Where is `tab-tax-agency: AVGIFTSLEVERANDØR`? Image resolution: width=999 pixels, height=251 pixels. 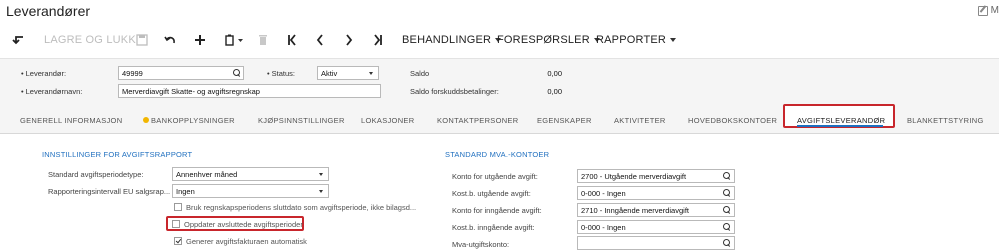 tab-tax-agency: AVGIFTSLEVERANDØR is located at coordinates (841, 120).